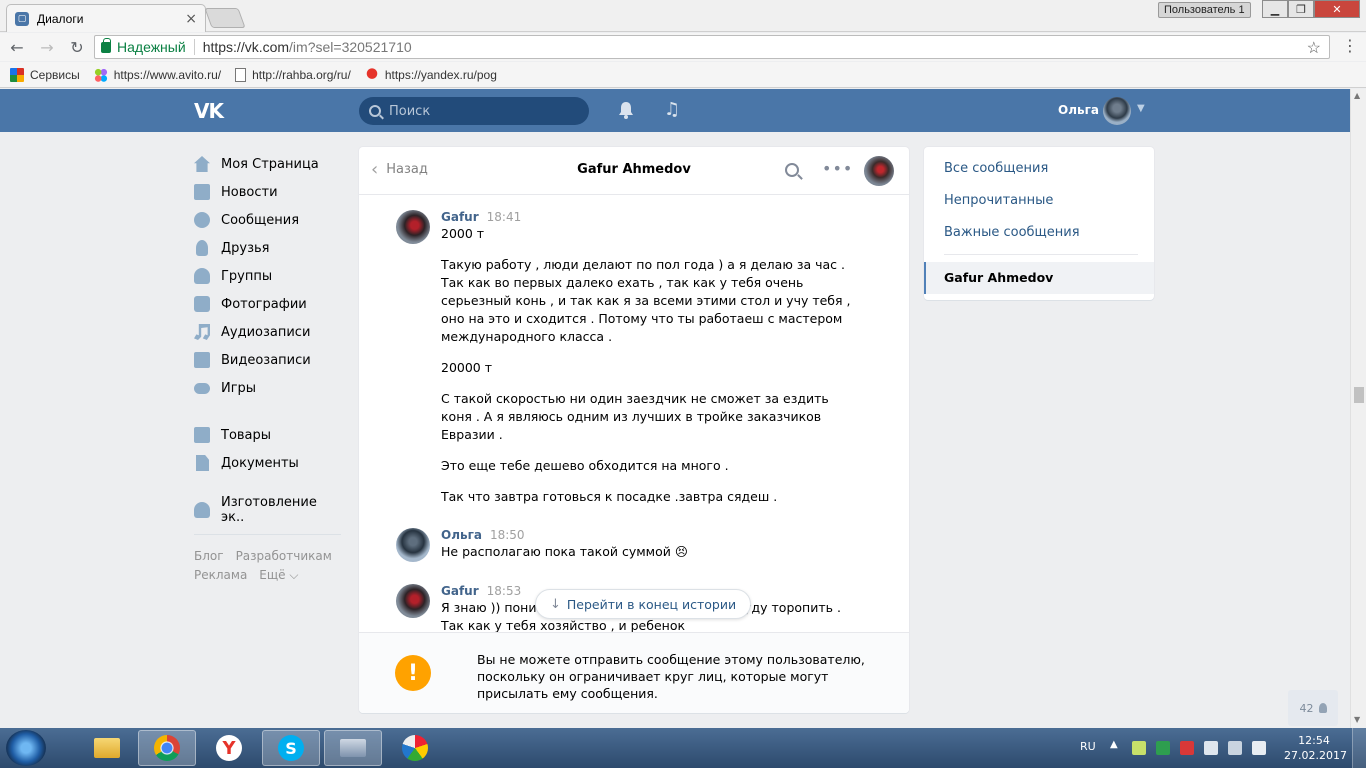  I want to click on message-text: Не располагаю пока такой суммой 😣, so click(651, 552).